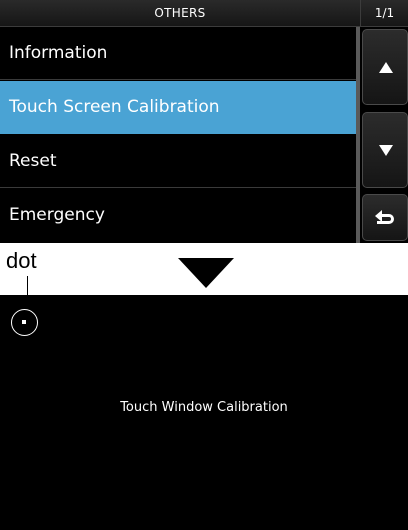 This screenshot has width=408, height=530. I want to click on menu-title: OTHERS, so click(180, 13).